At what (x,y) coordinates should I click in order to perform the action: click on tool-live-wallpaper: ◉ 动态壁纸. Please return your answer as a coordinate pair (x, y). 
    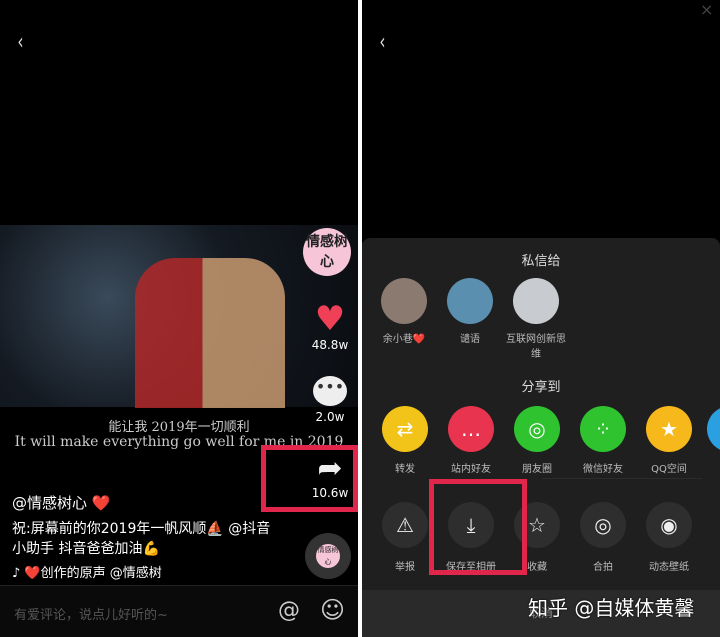
    Looking at the image, I should click on (669, 537).